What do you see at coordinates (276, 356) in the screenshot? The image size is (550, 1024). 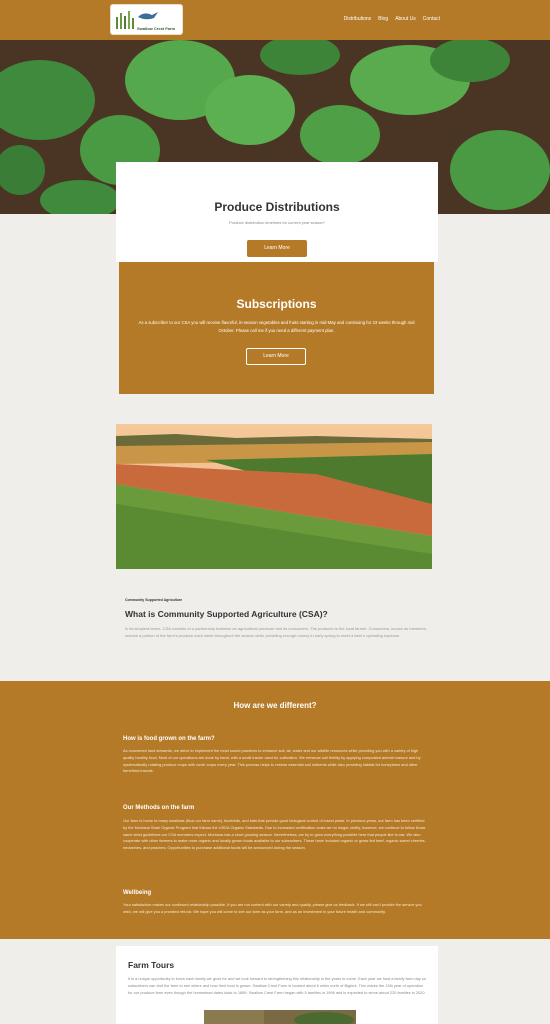 I see `subscriptions-learn-more-button: Learn More` at bounding box center [276, 356].